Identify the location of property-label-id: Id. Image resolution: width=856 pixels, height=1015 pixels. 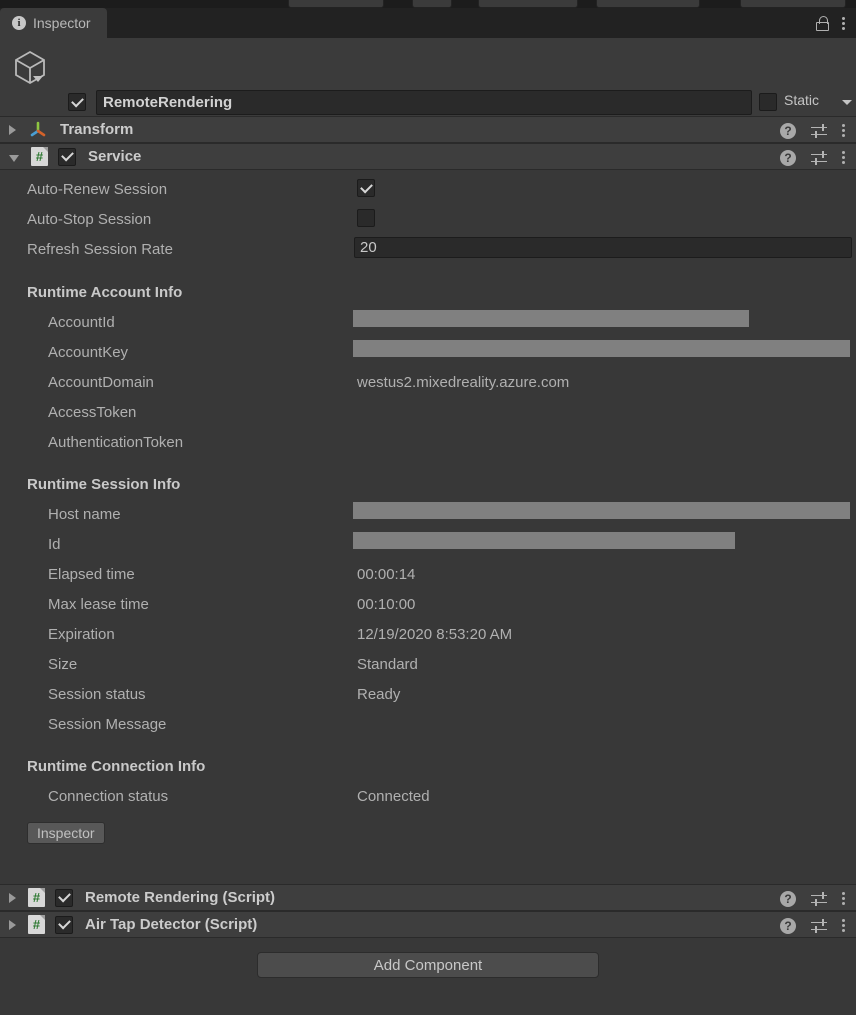
(54, 544).